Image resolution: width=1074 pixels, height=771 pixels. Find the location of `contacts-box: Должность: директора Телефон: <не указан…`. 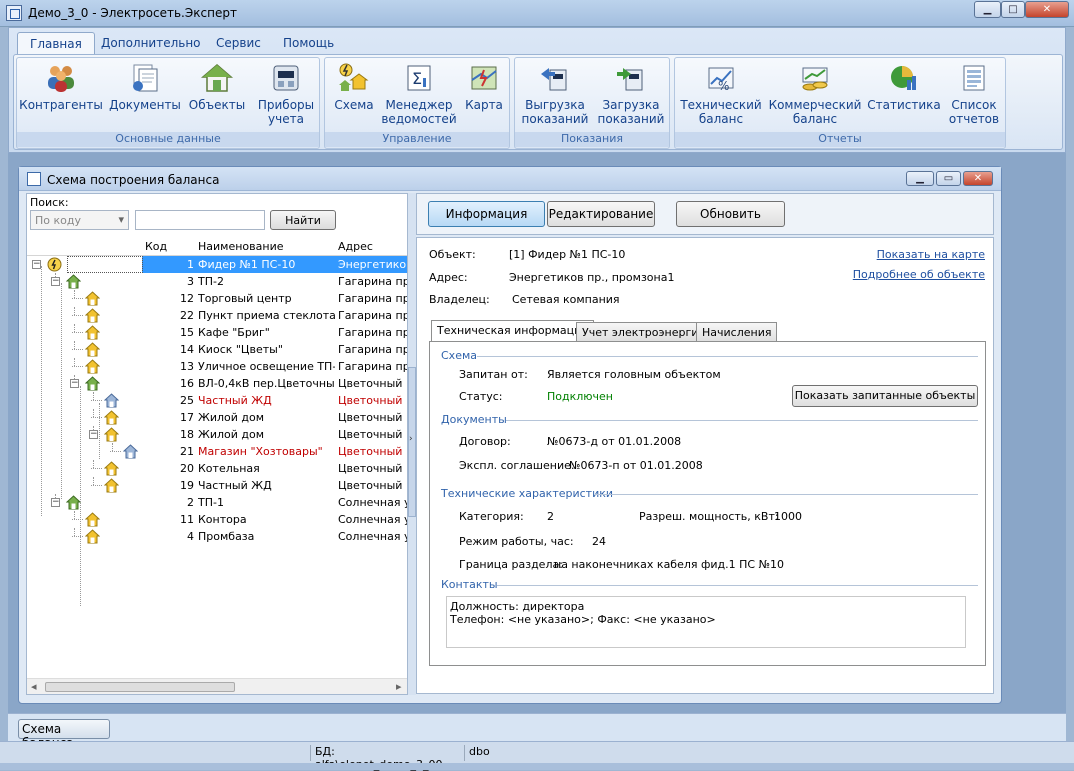

contacts-box: Должность: директора Телефон: <не указан… is located at coordinates (706, 622).